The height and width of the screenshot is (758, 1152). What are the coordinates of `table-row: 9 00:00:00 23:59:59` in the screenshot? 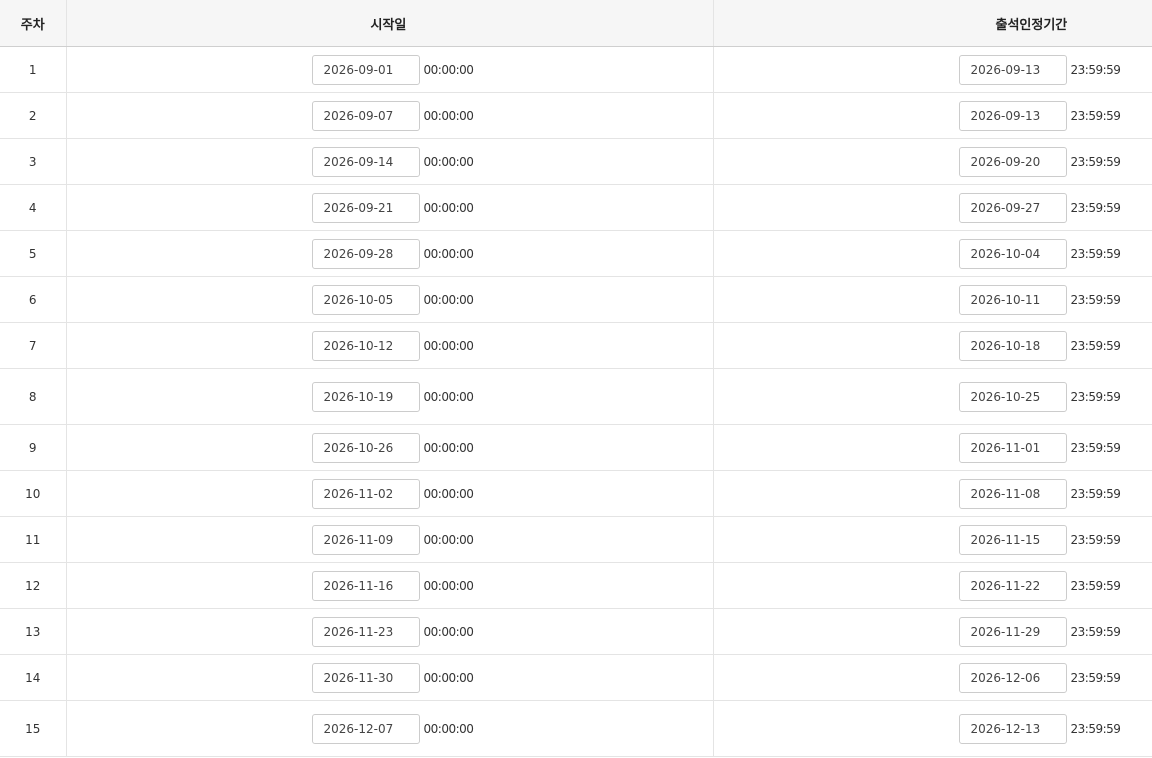 It's located at (576, 447).